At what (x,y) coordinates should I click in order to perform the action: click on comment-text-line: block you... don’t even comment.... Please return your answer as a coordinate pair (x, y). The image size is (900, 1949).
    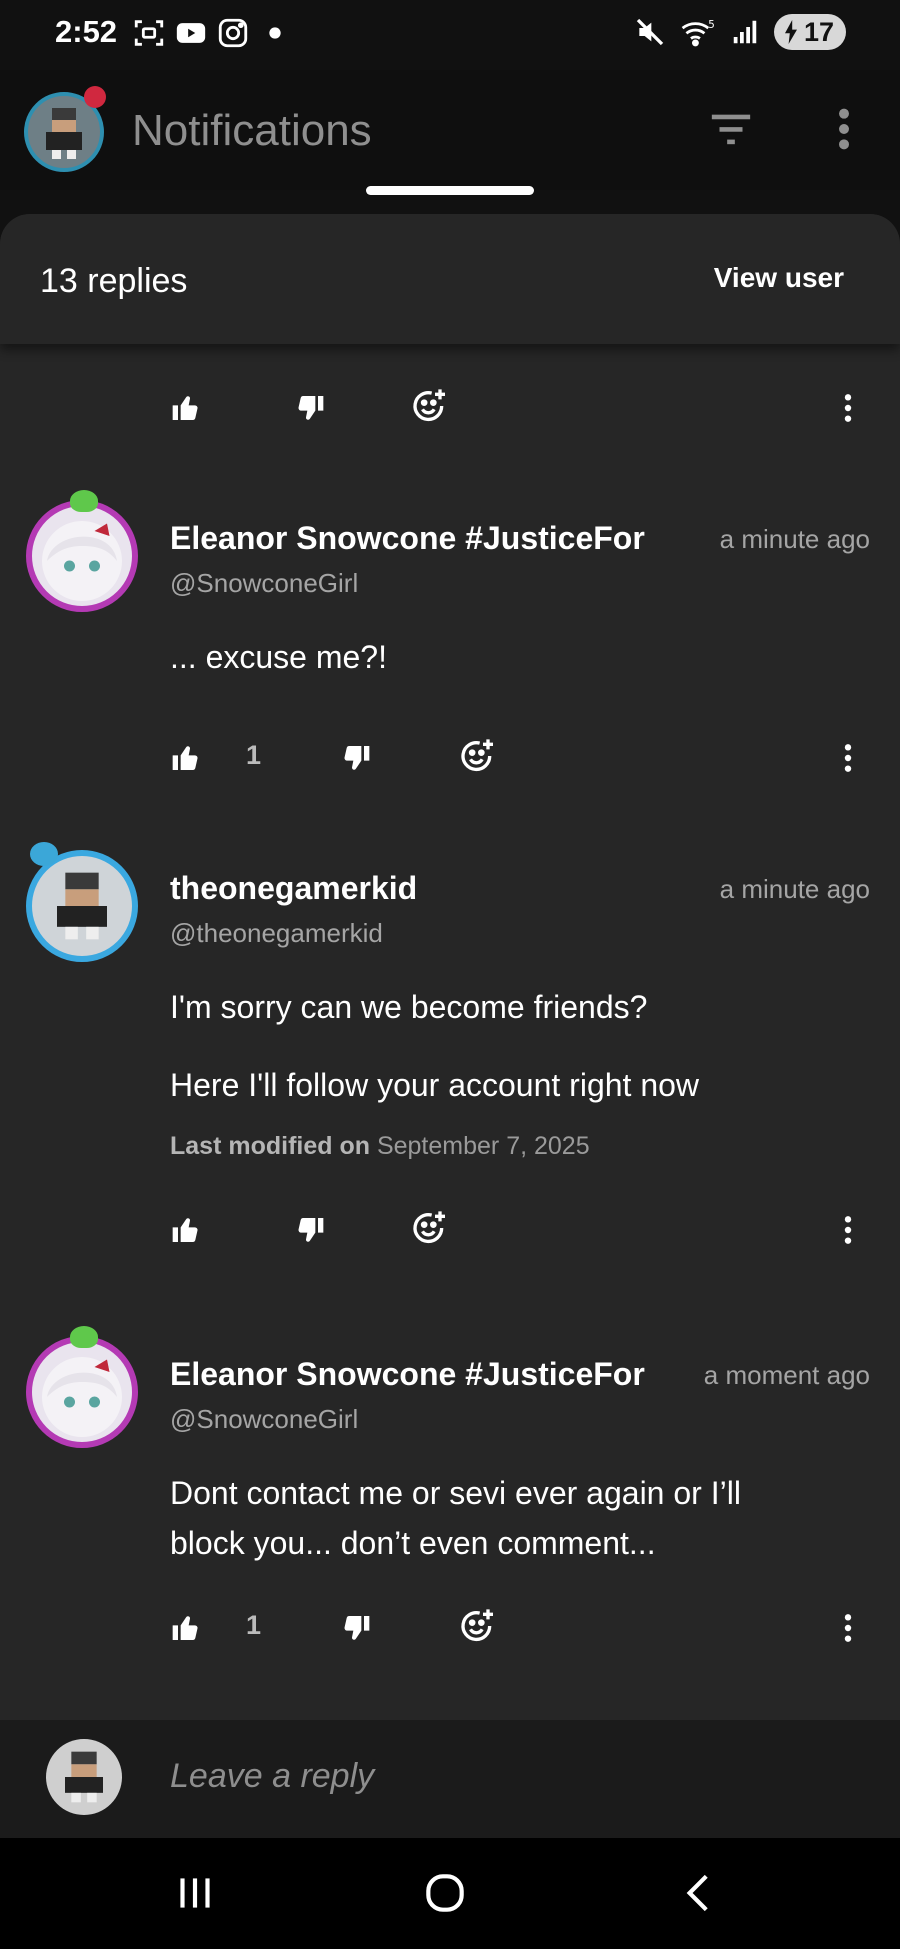
    Looking at the image, I should click on (413, 1543).